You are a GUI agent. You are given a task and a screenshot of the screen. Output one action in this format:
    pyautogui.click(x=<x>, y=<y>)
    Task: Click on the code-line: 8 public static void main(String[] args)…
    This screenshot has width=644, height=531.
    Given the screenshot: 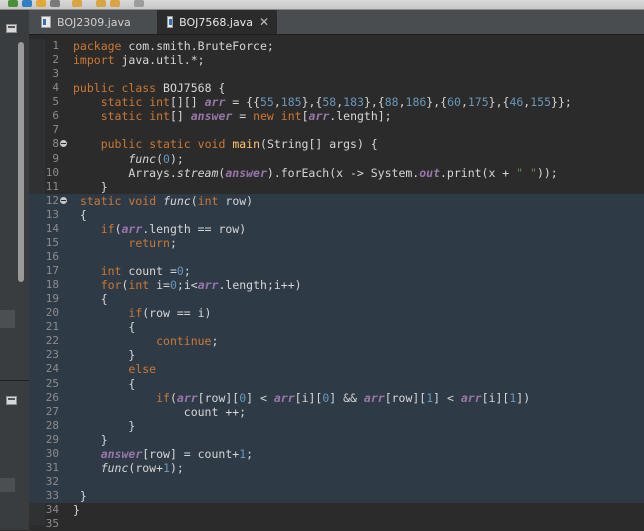 What is the action you would take?
    pyautogui.click(x=336, y=144)
    